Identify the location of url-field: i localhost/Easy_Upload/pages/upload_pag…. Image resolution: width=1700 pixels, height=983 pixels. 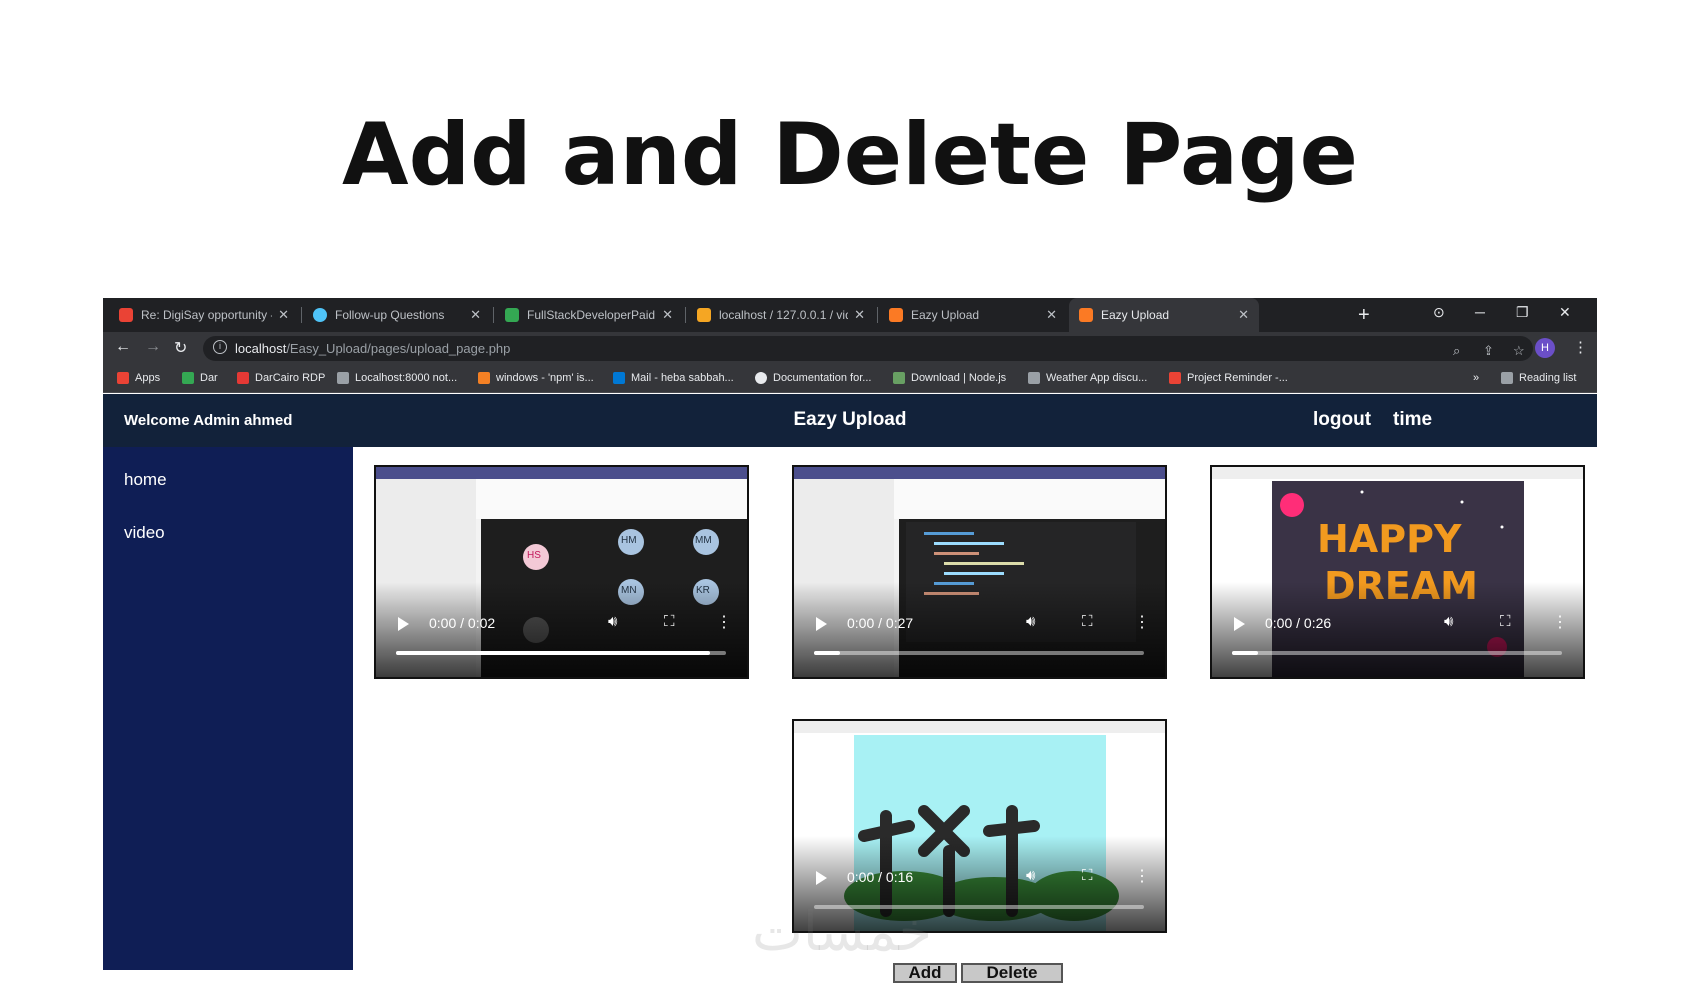
(868, 348).